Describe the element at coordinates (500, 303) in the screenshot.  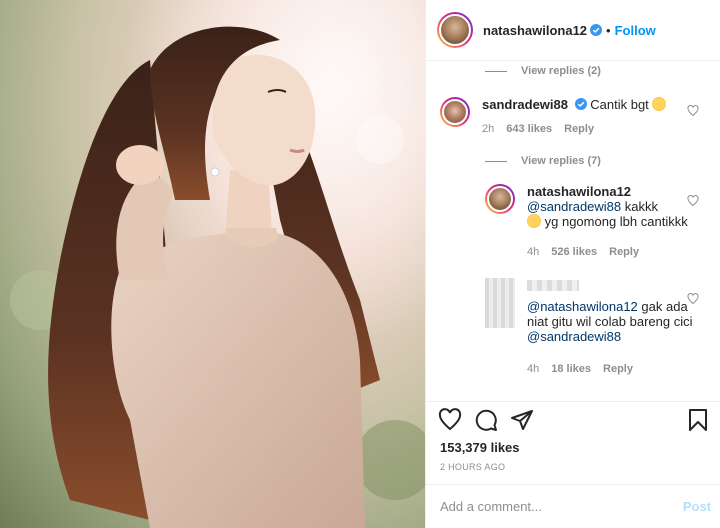
I see `redacted-avatar` at that location.